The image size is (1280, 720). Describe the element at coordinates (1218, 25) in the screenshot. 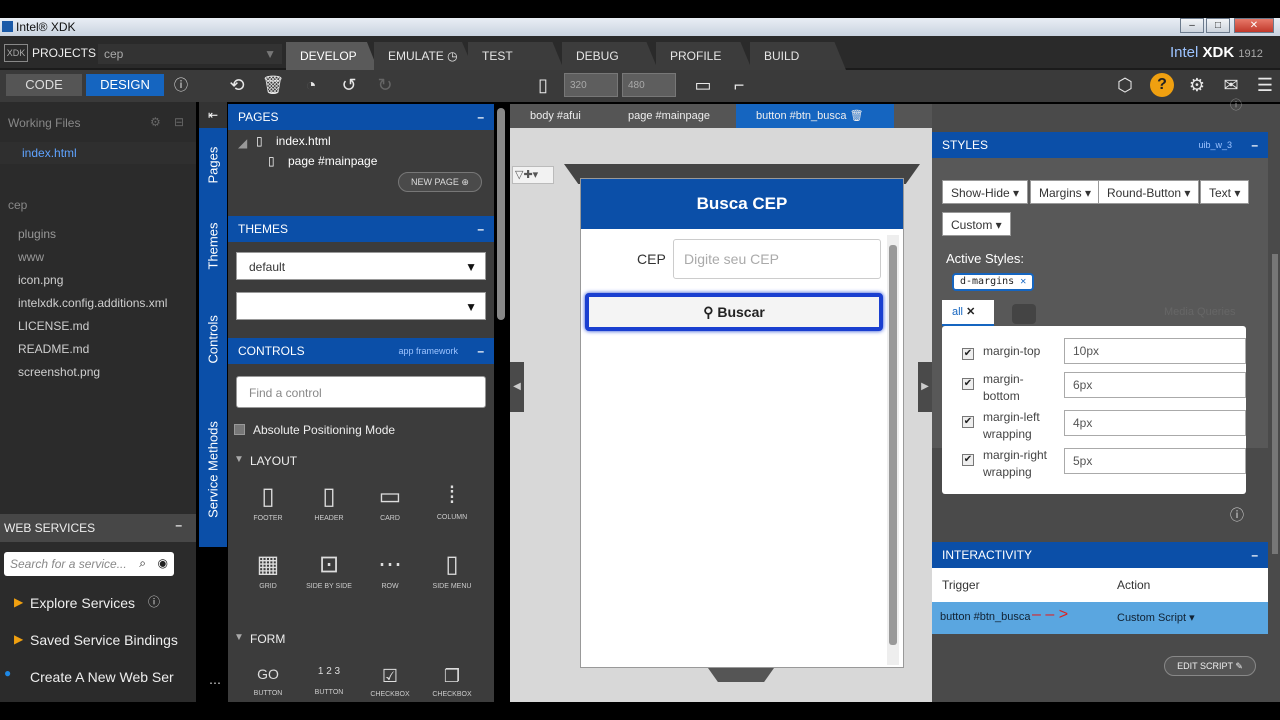

I see `maximize-button: □` at that location.